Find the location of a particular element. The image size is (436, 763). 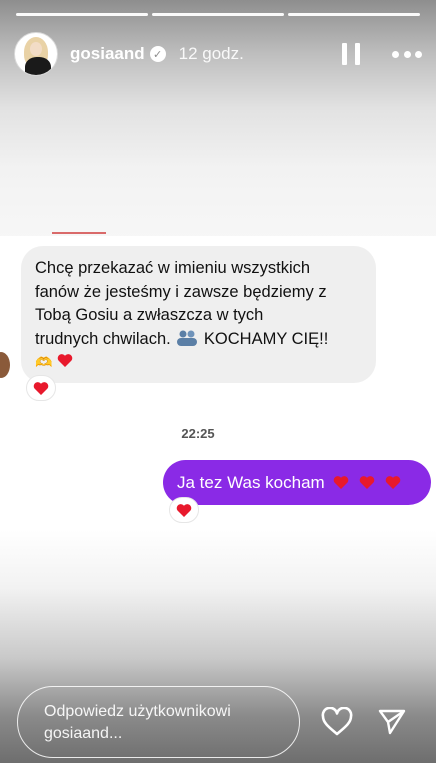

story-progress-bar is located at coordinates (218, 14).